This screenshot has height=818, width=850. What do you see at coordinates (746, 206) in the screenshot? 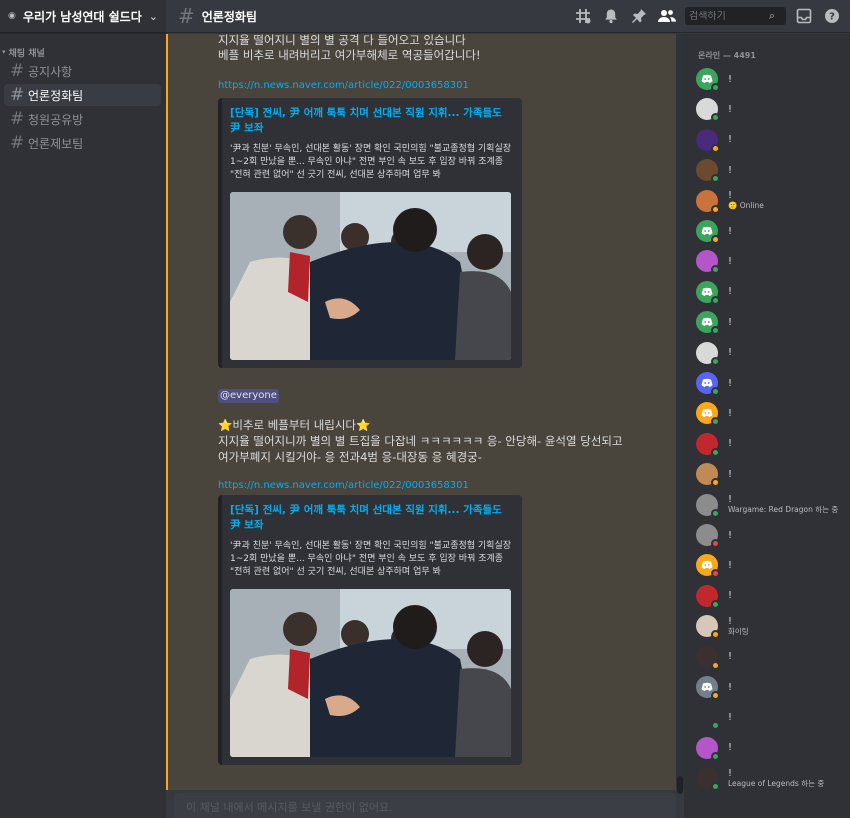
I see `member-activity: 🙂 Online` at bounding box center [746, 206].